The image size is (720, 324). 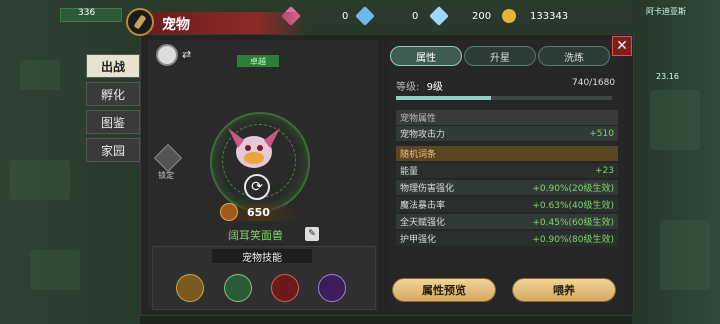 What do you see at coordinates (257, 187) in the screenshot?
I see `refresh-icon: ⟳` at bounding box center [257, 187].